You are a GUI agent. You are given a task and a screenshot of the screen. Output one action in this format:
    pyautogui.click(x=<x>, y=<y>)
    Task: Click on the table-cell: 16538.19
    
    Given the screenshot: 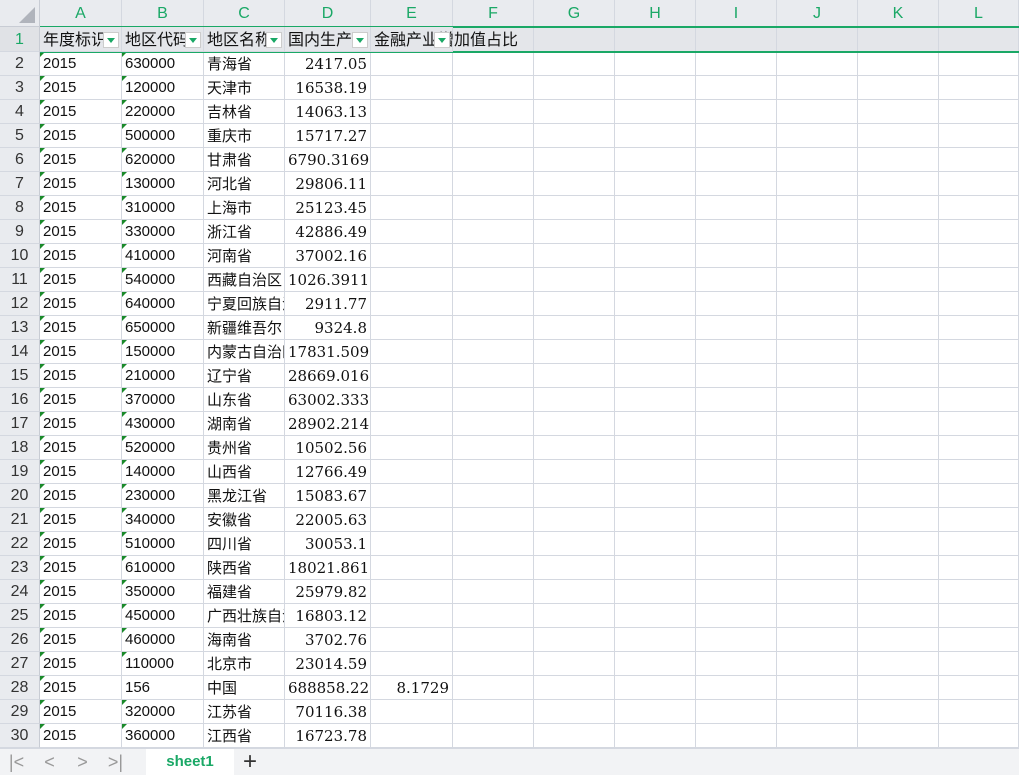 What is the action you would take?
    pyautogui.click(x=328, y=88)
    